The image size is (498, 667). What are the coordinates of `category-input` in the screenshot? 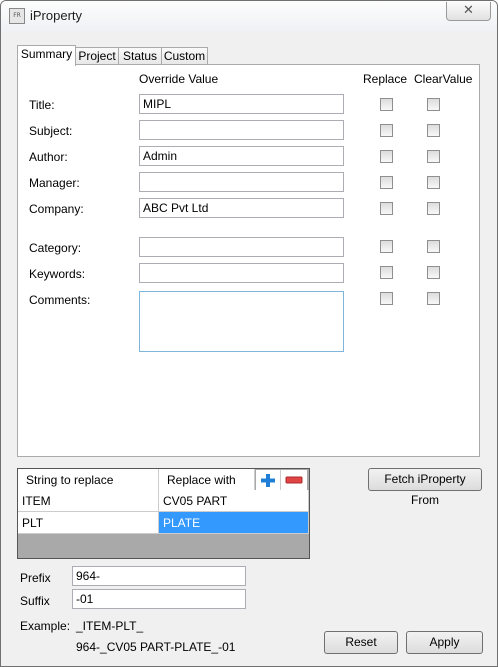 It's located at (241, 247).